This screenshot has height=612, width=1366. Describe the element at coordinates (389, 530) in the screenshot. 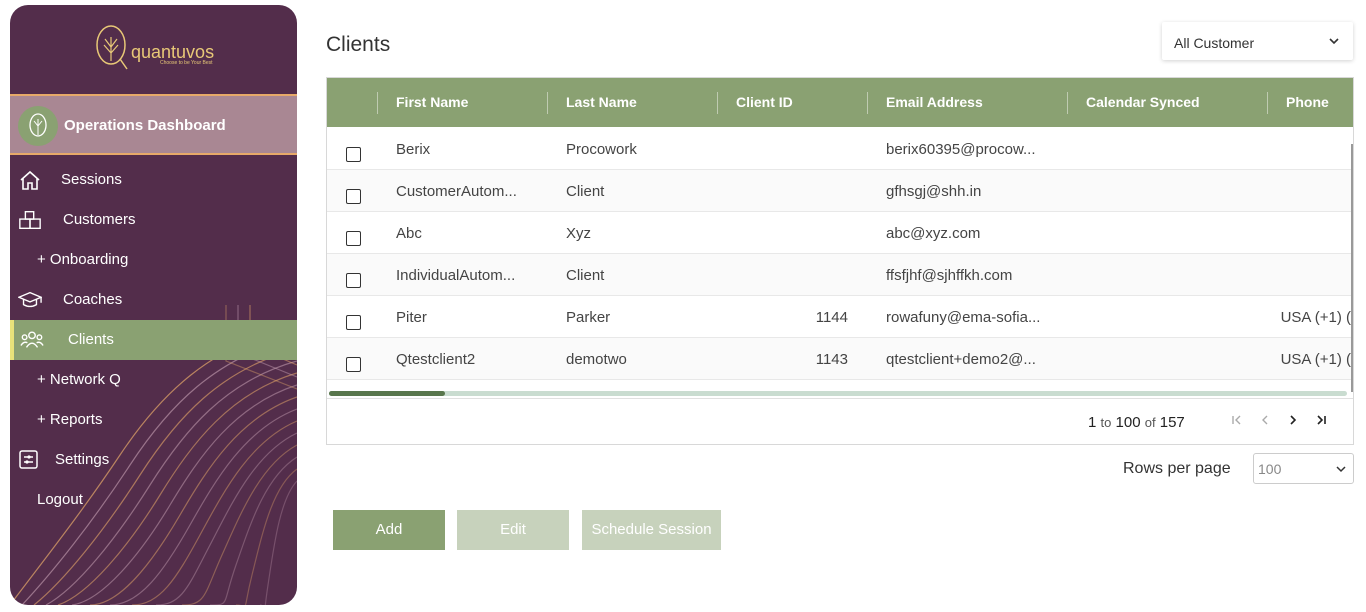

I see `add-button: Add` at that location.